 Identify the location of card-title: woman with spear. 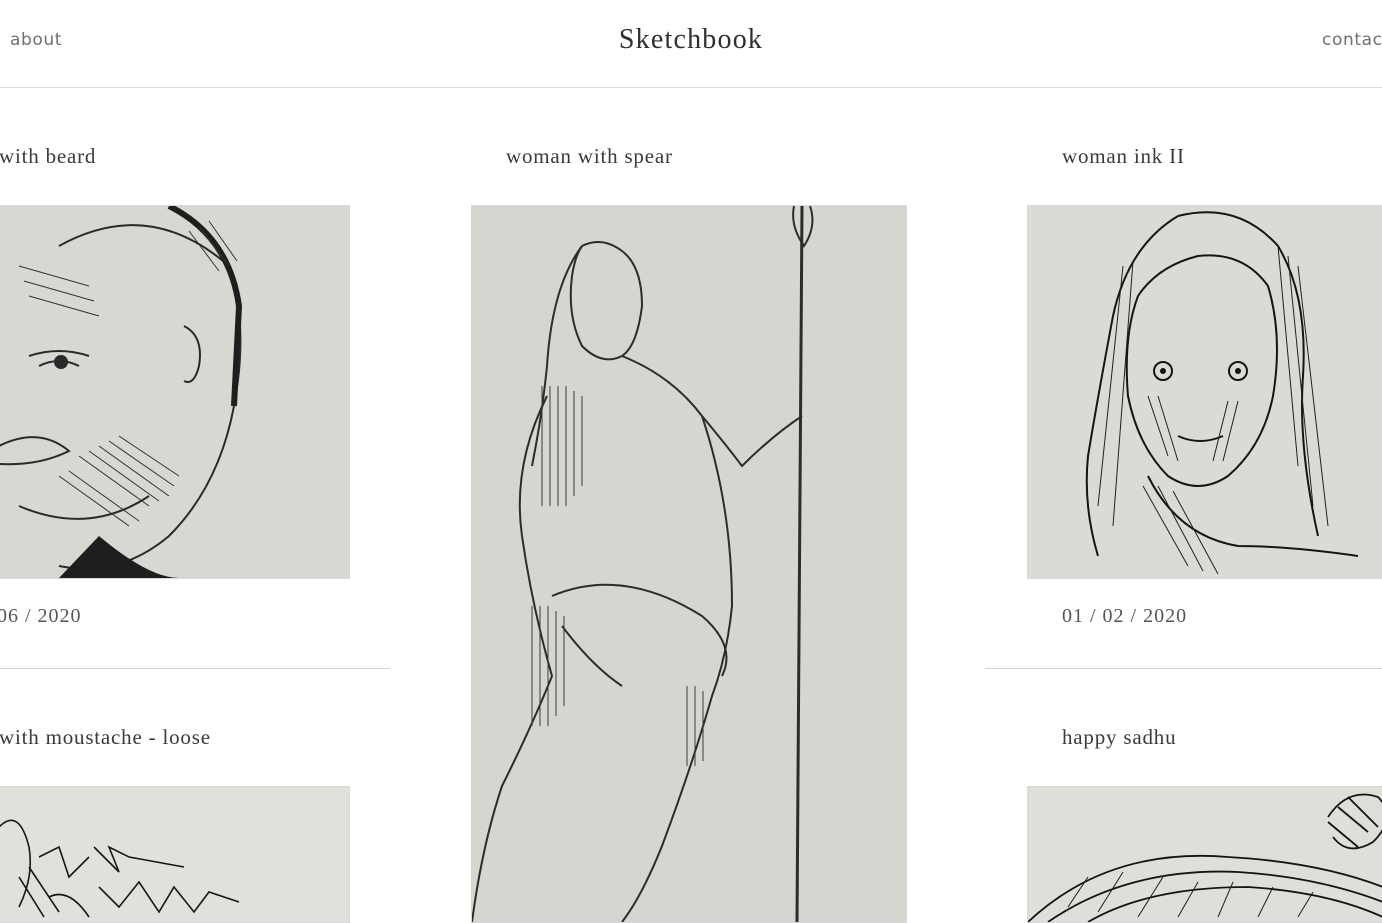
(589, 156).